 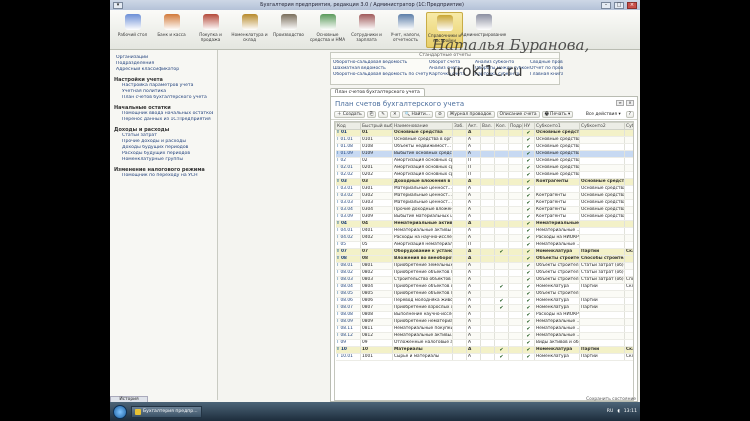 What do you see at coordinates (377, 92) in the screenshot?
I see `tab-chart-of-accounts: План счетов бухгалтерского учета` at bounding box center [377, 92].